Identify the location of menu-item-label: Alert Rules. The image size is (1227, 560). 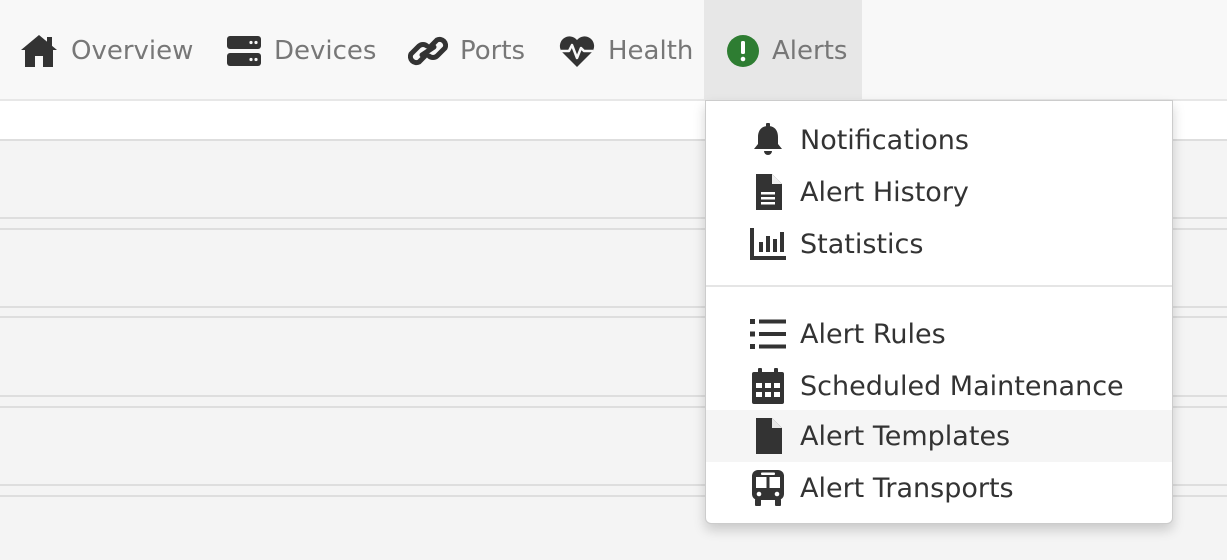
(873, 334).